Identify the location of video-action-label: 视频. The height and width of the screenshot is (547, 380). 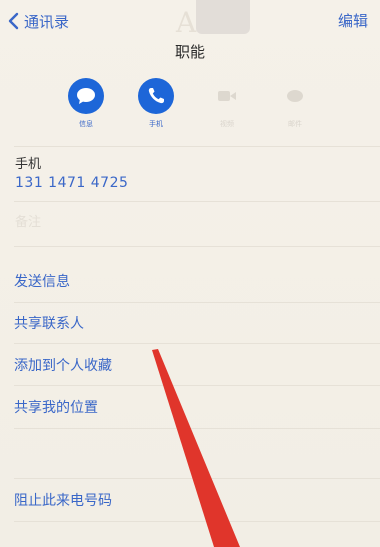
(227, 124).